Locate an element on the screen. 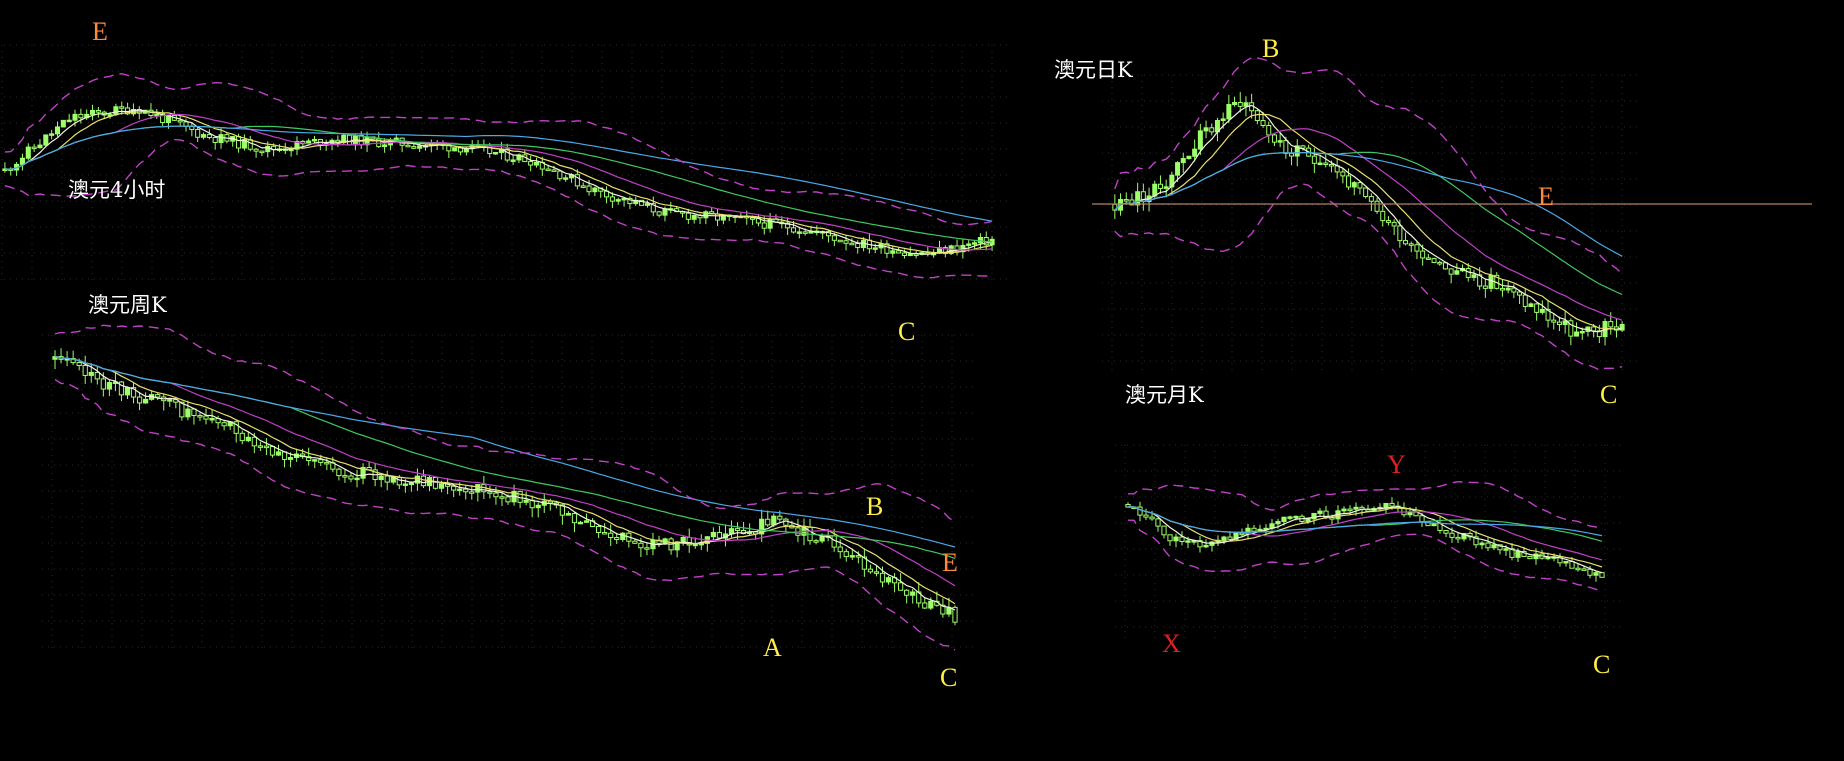  wave-label-weekly-a: A is located at coordinates (772, 647).